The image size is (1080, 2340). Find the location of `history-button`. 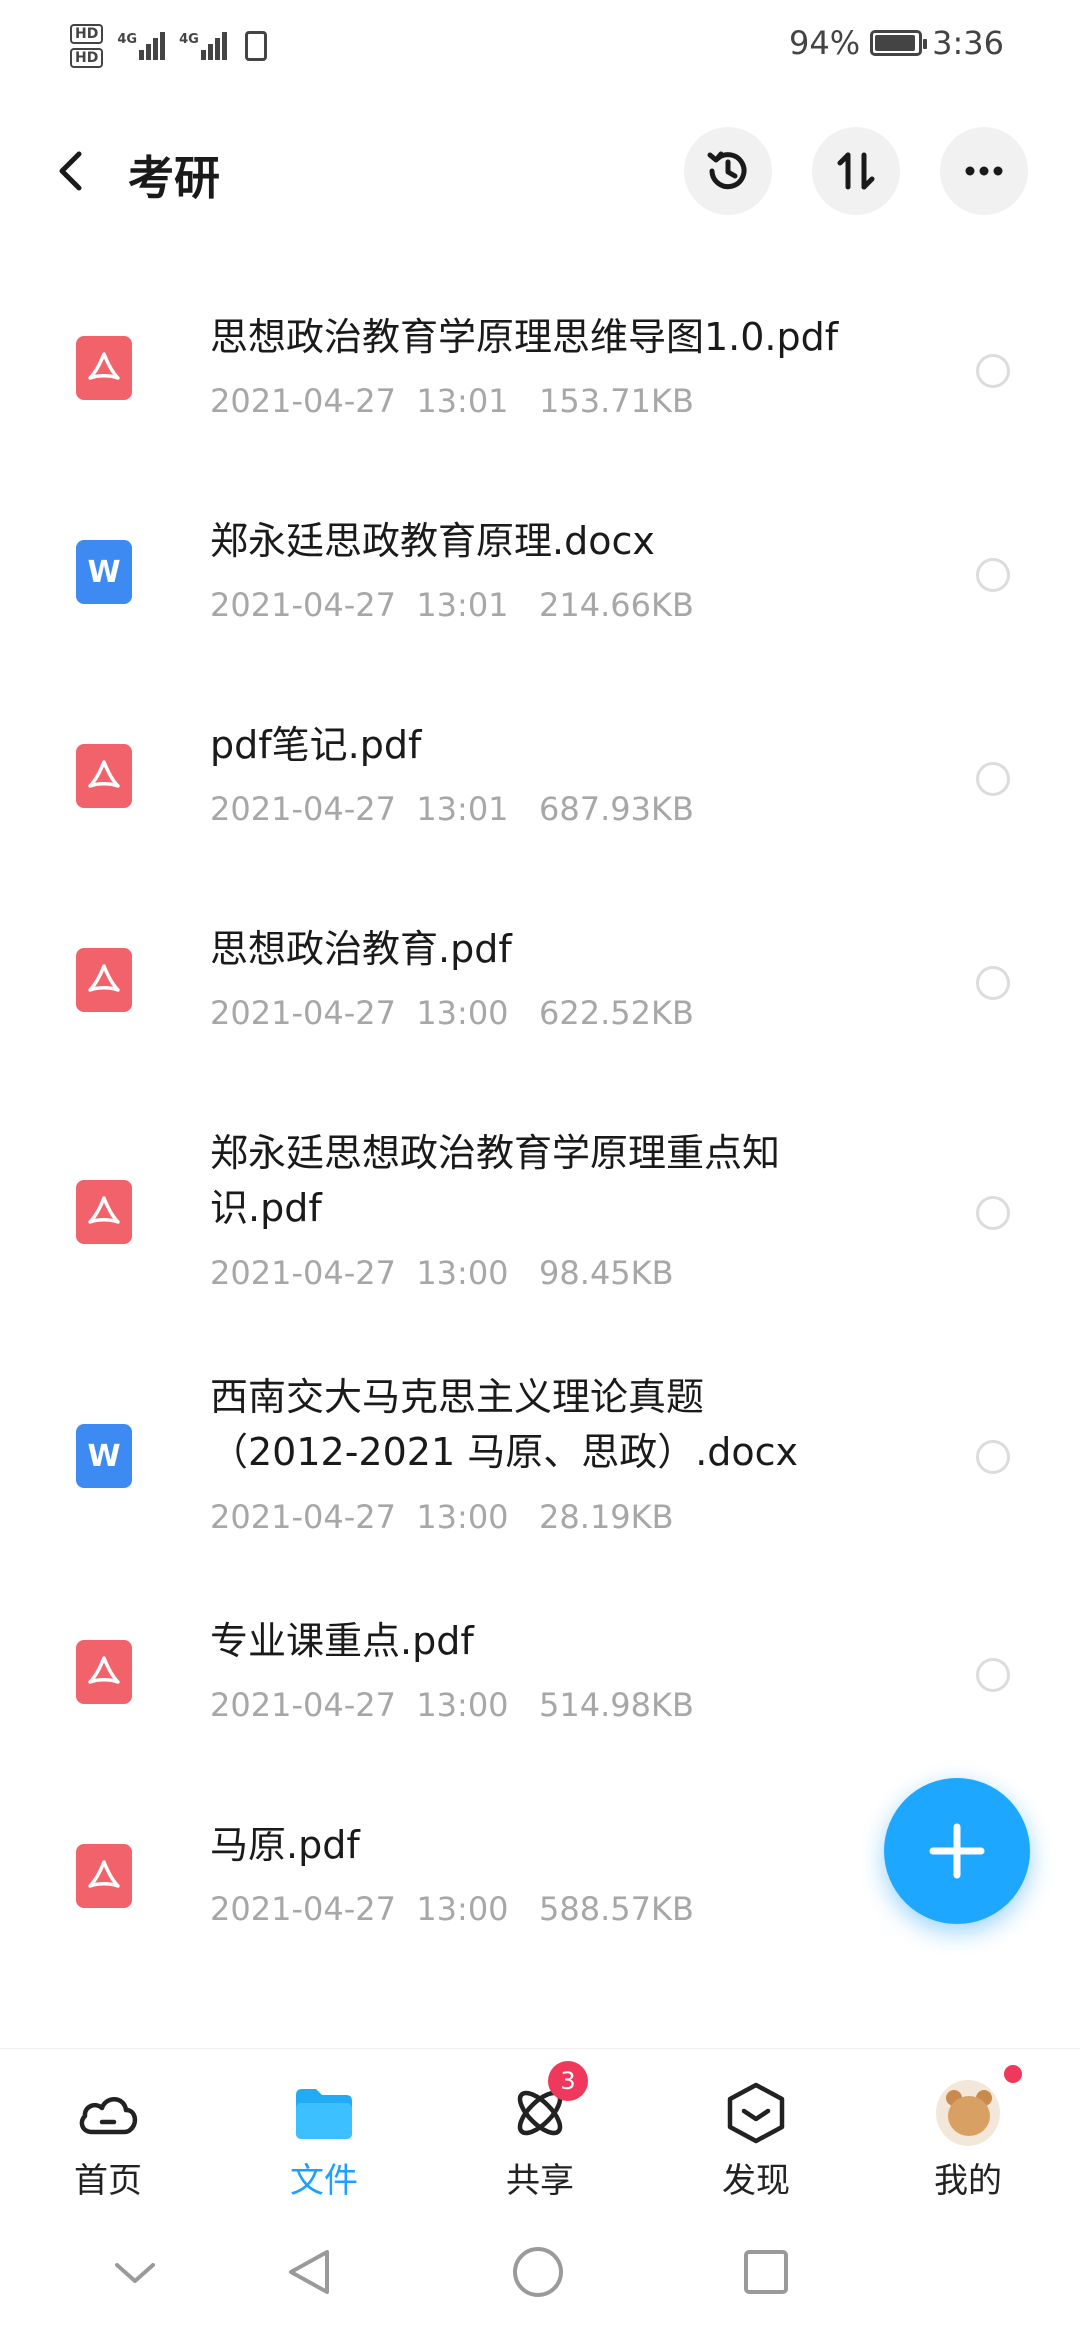

history-button is located at coordinates (728, 171).